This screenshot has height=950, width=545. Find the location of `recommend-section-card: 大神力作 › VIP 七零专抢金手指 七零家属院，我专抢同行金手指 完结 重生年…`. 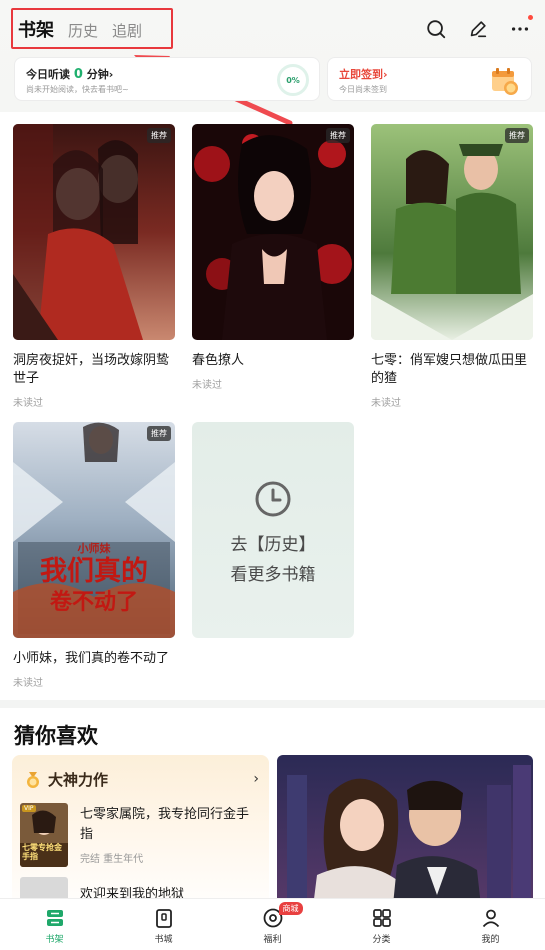

recommend-section-card: 大神力作 › VIP 七零专抢金手指 七零家属院，我专抢同行金手指 完结 重生年… is located at coordinates (140, 835).